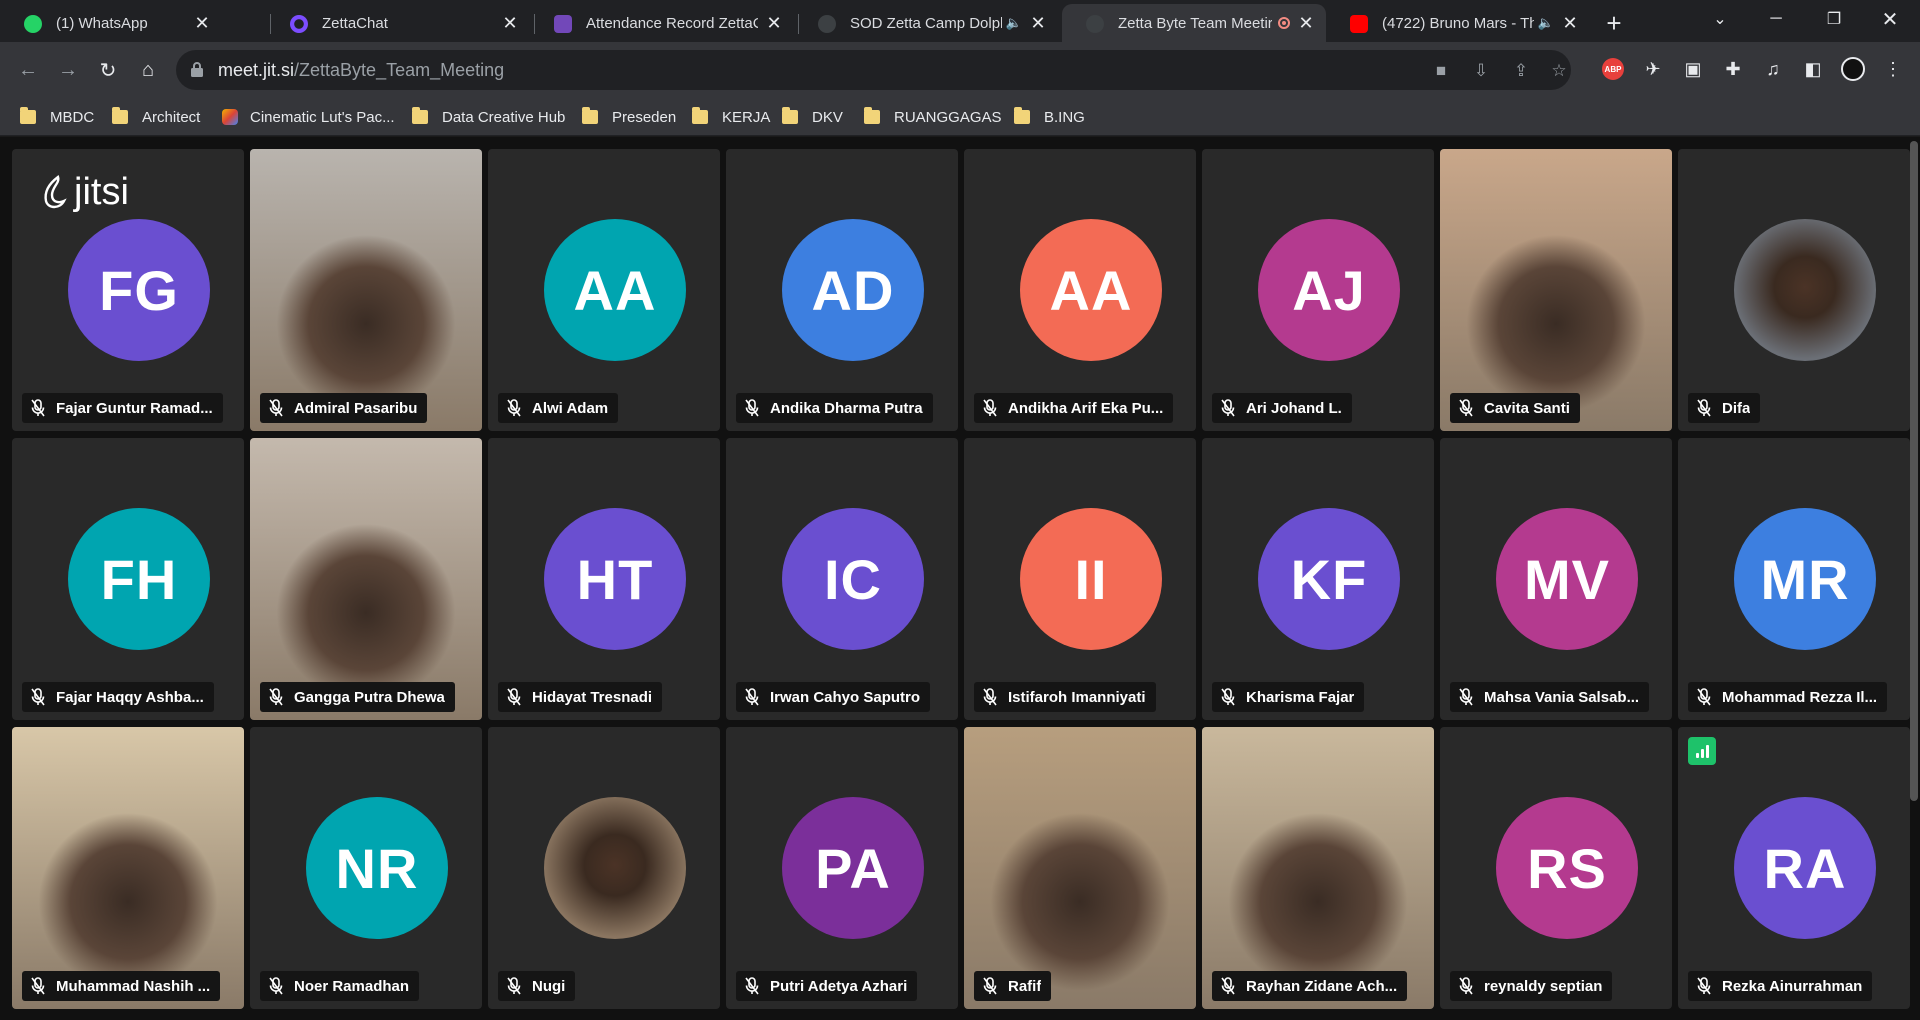 This screenshot has width=1920, height=1020. What do you see at coordinates (1049, 117) in the screenshot?
I see `bookmark-folder-bing: B.ING` at bounding box center [1049, 117].